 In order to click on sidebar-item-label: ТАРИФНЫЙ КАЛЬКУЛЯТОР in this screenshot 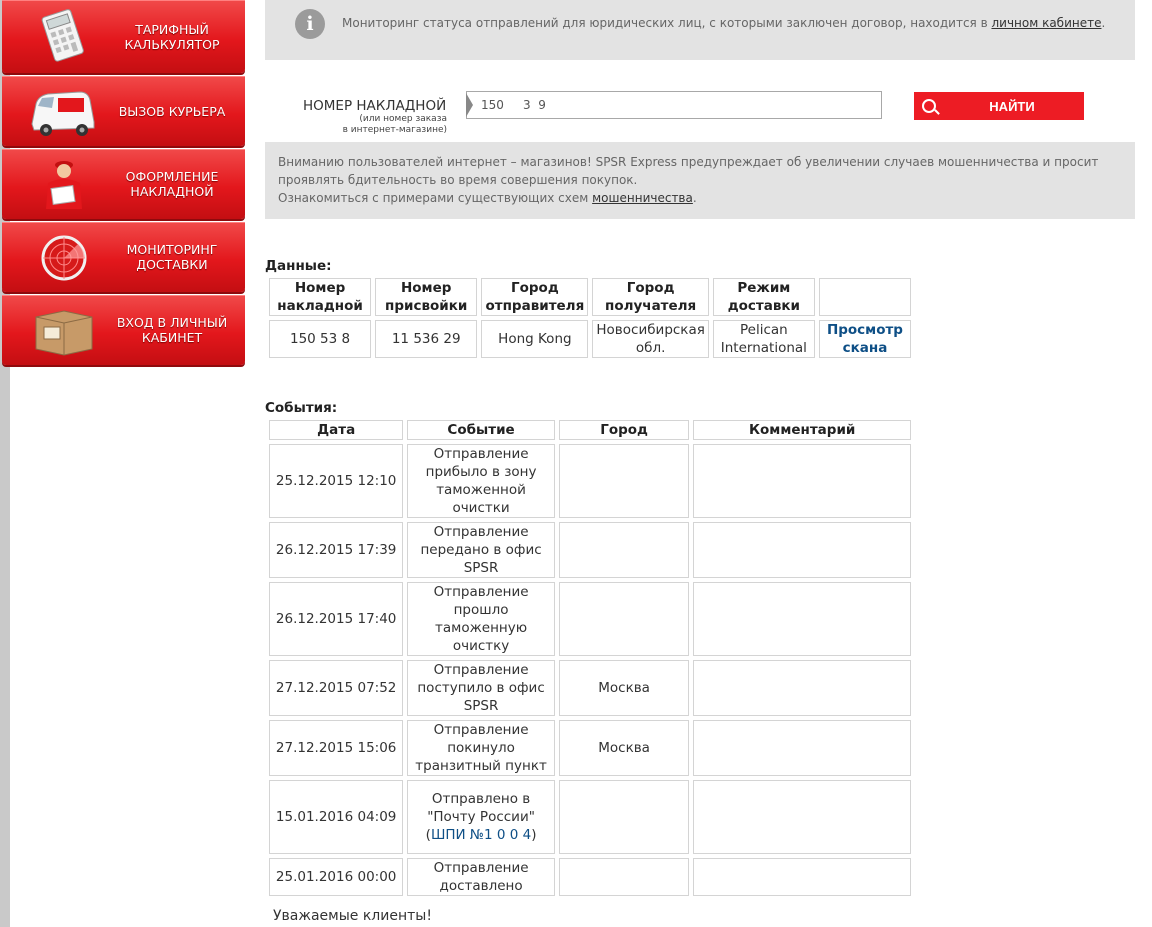, I will do `click(172, 36)`.